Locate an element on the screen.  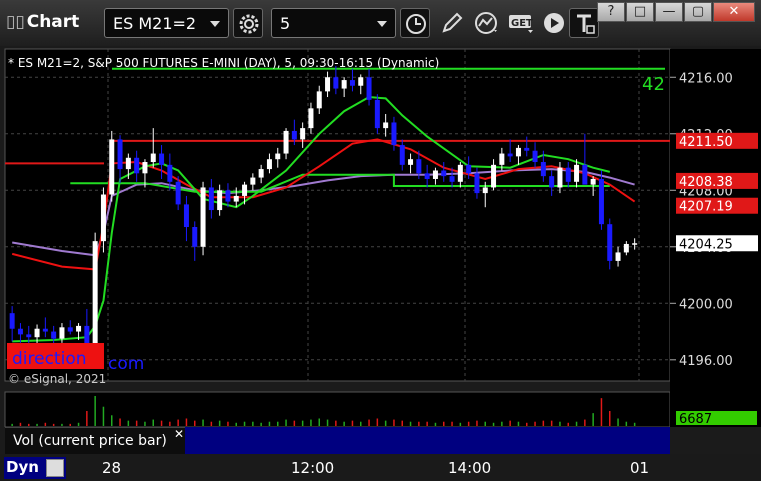
help-icon: ? is located at coordinates (611, 11).